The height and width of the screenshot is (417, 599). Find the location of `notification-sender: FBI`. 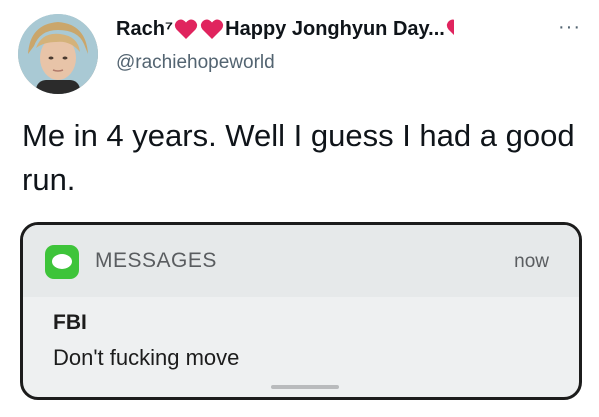

notification-sender: FBI is located at coordinates (70, 322).